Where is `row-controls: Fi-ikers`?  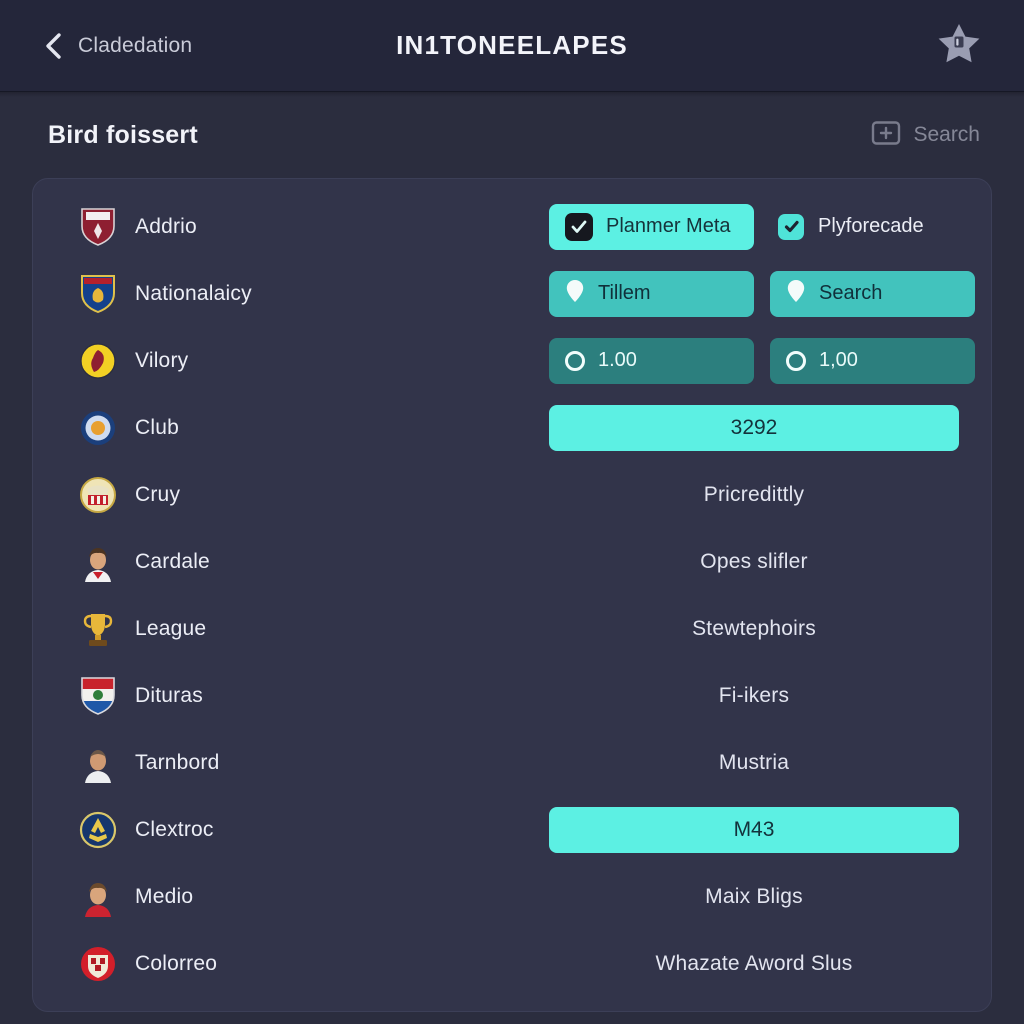
row-controls: Fi-ikers is located at coordinates (754, 696).